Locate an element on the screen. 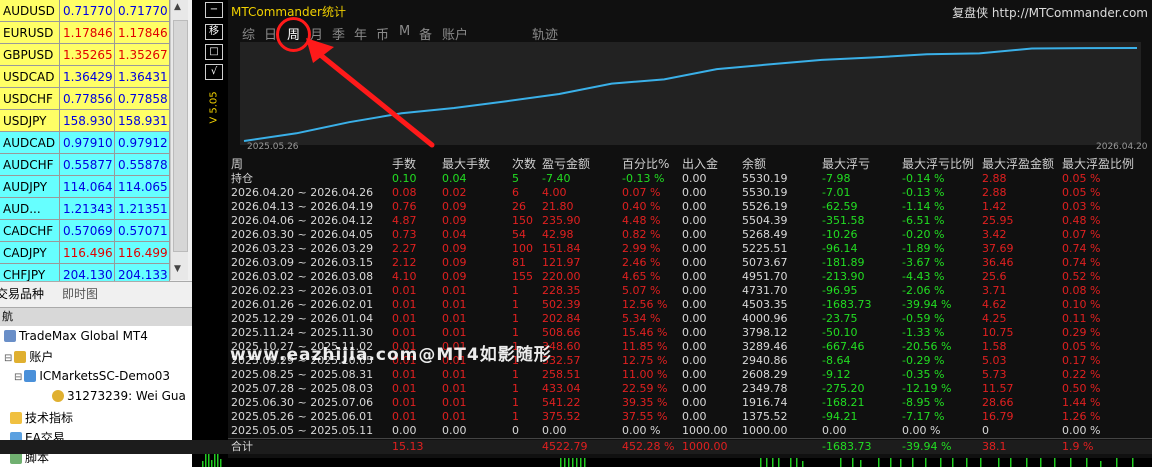  tab-period: 季 is located at coordinates (338, 33).